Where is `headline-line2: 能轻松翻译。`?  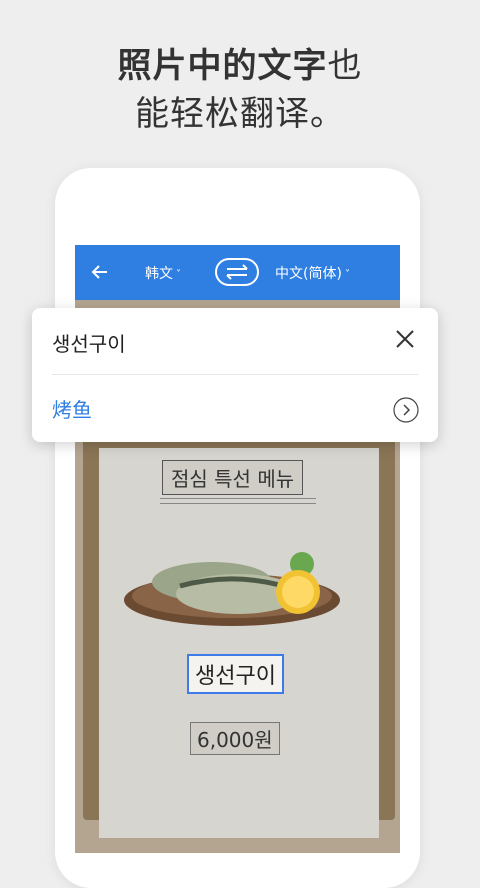 headline-line2: 能轻松翻译。 is located at coordinates (240, 114).